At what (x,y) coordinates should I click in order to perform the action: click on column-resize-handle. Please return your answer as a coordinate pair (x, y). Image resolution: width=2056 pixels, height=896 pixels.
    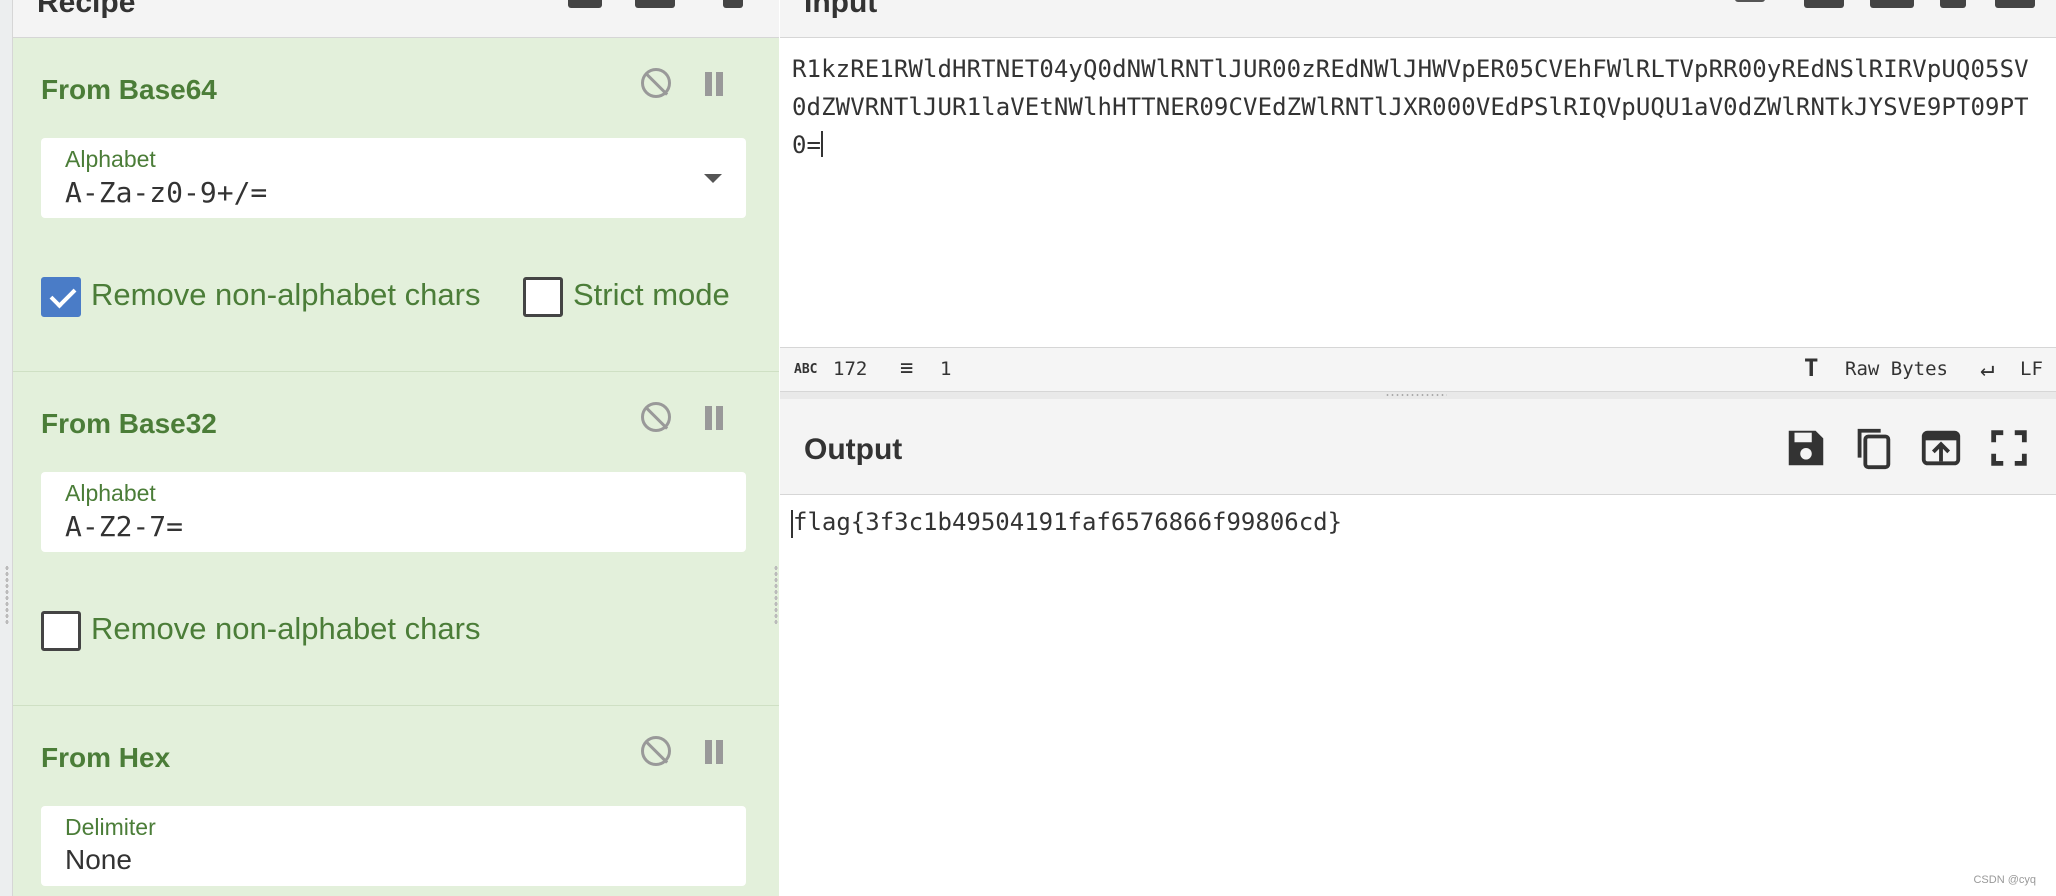
    Looking at the image, I should click on (776, 595).